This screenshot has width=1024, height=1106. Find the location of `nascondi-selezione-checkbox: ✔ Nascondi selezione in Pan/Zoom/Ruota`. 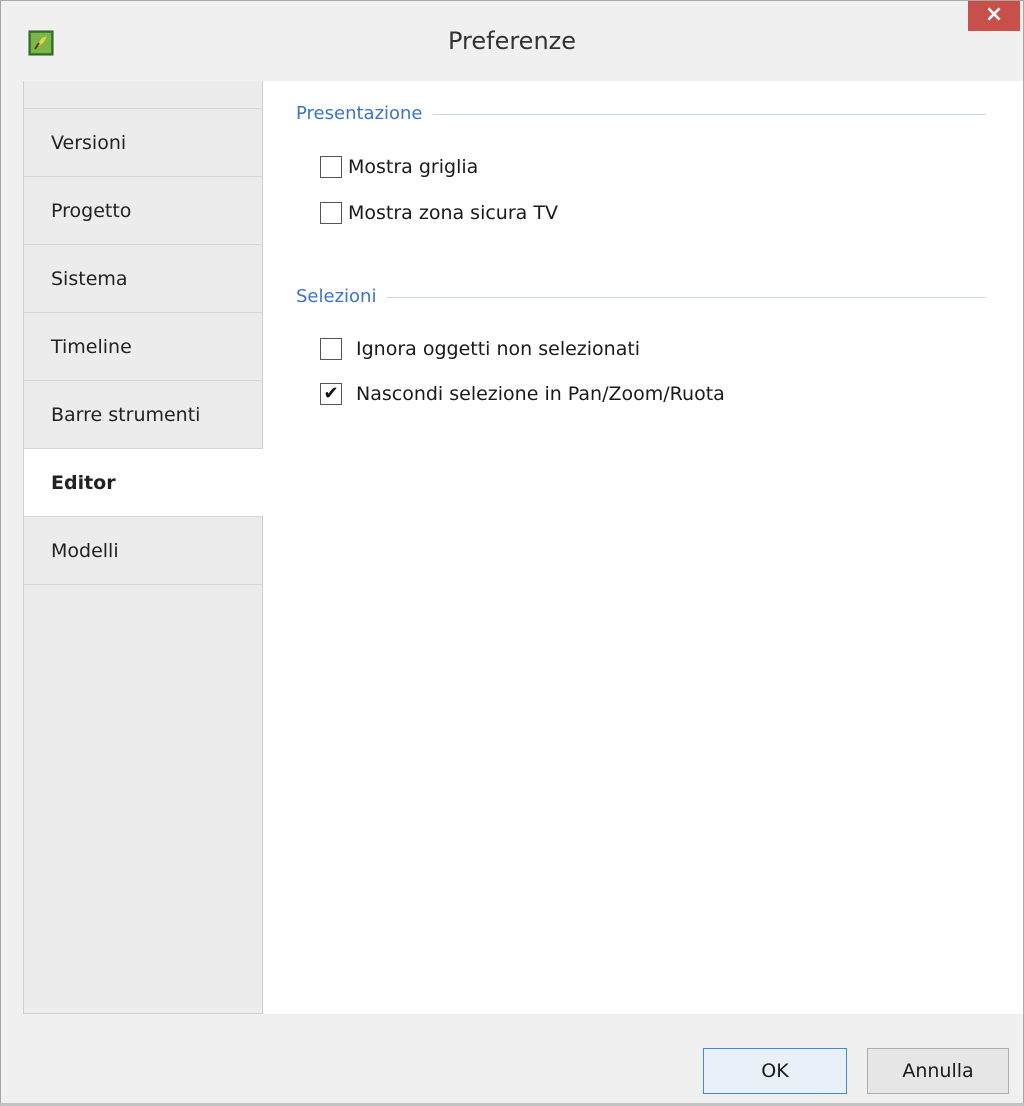

nascondi-selezione-checkbox: ✔ Nascondi selezione in Pan/Zoom/Ruota is located at coordinates (522, 394).